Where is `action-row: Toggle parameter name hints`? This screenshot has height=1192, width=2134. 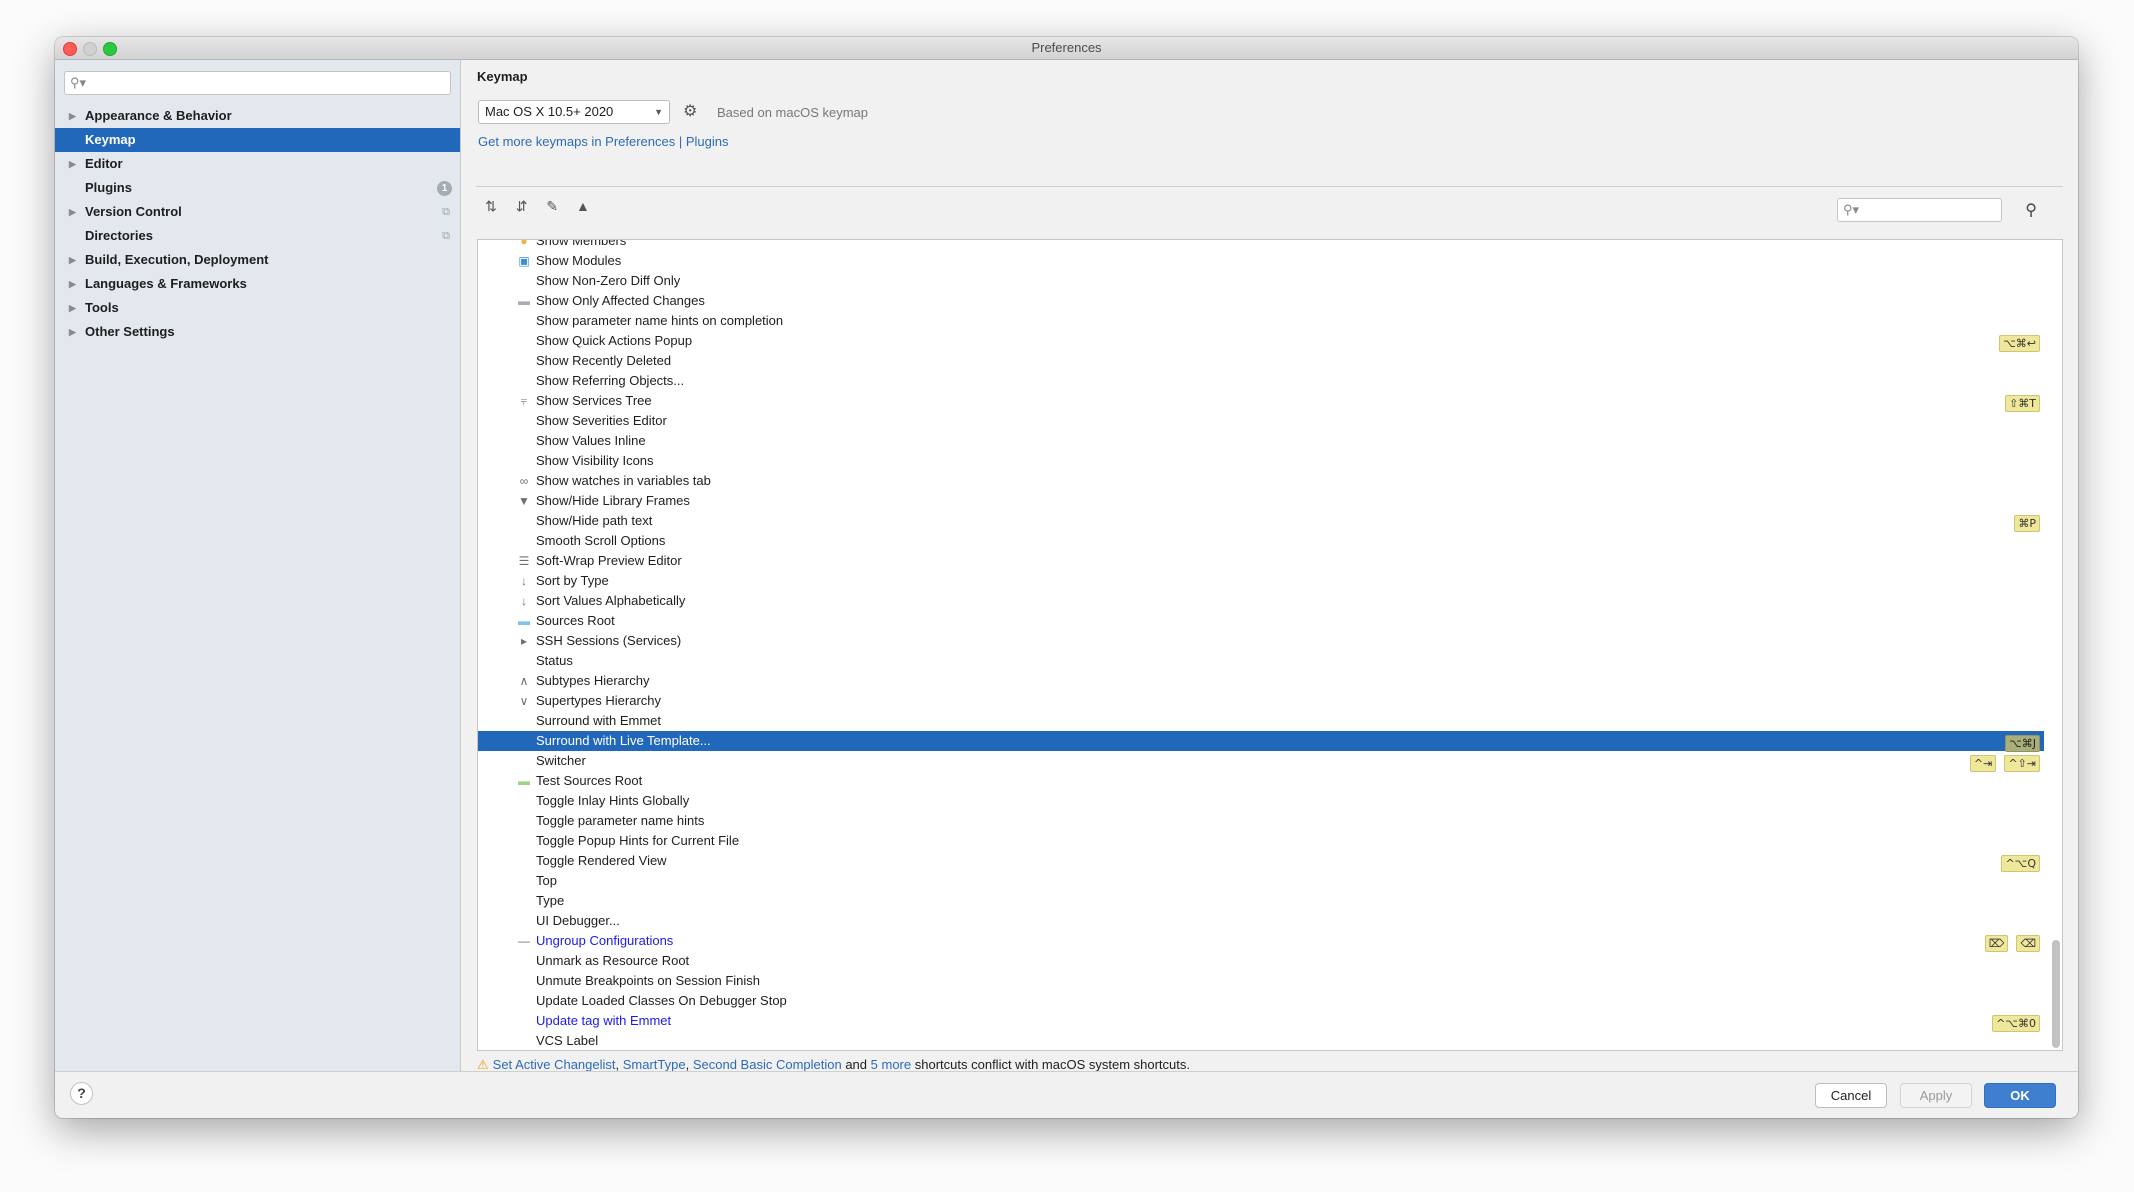 action-row: Toggle parameter name hints is located at coordinates (1261, 821).